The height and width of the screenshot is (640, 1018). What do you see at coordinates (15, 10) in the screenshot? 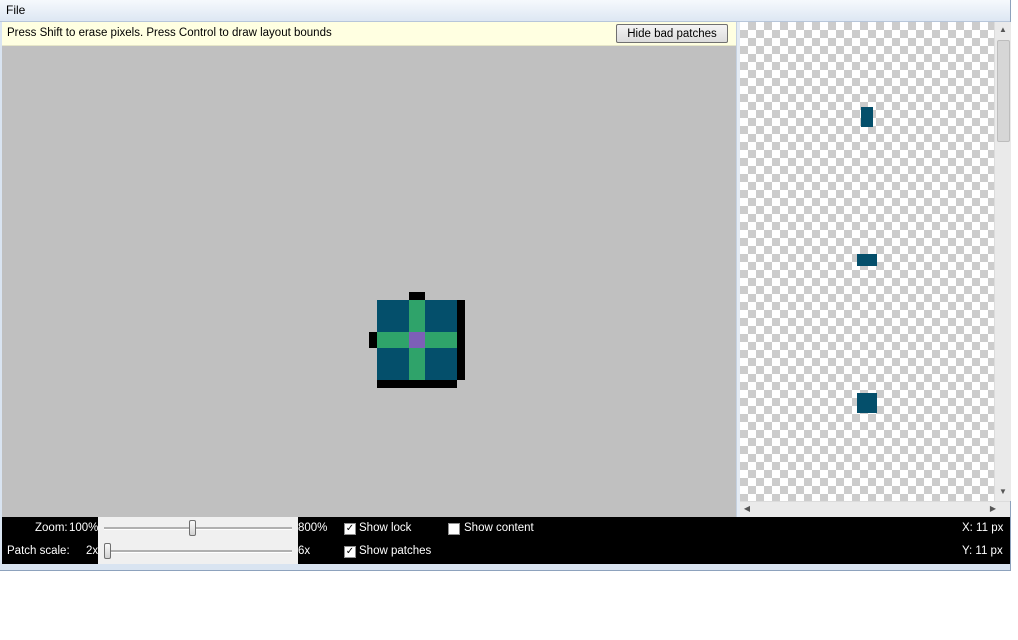
I see `menu-file: File` at bounding box center [15, 10].